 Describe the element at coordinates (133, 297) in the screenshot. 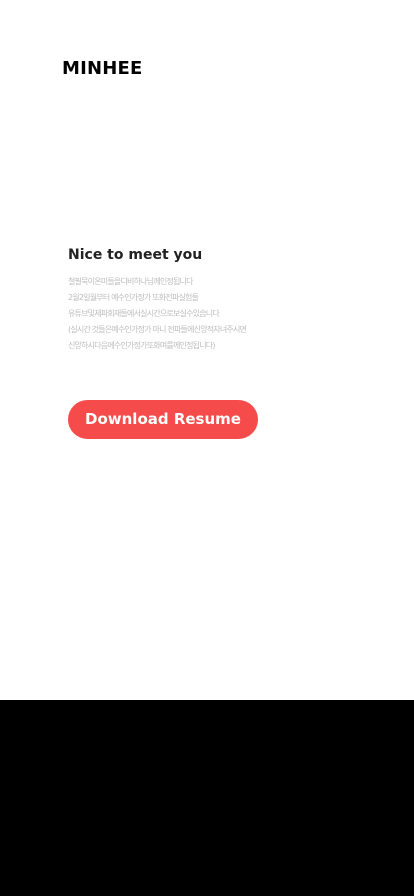

I see `intro-line: 2월2일월부터 예수인가정가 또화전파실험들` at that location.